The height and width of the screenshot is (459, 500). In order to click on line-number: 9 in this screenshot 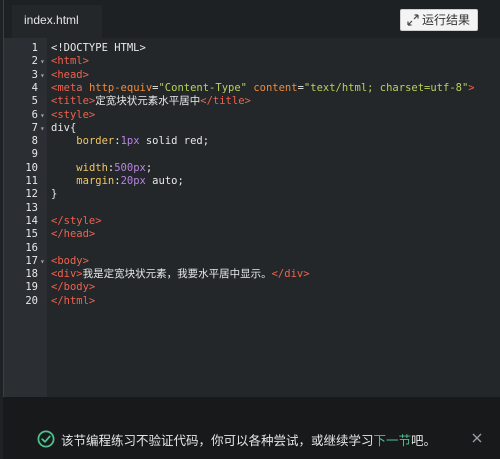, I will do `click(34, 154)`.